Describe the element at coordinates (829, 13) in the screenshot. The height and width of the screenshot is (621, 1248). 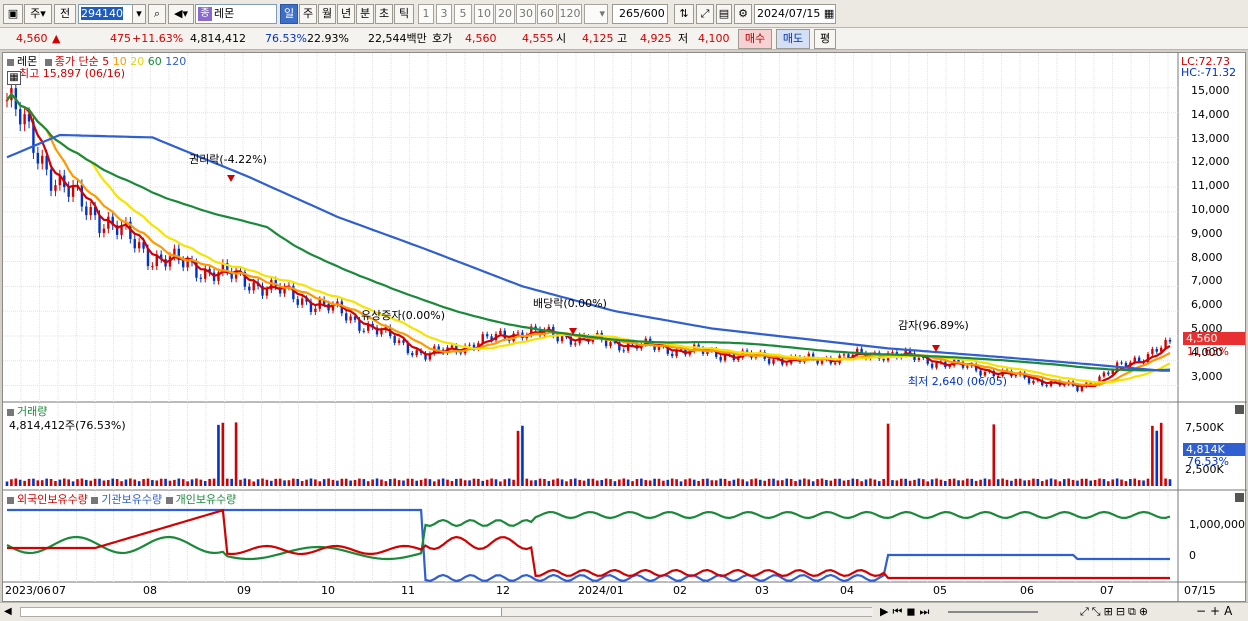
I see `calendar-icon: ▦` at that location.